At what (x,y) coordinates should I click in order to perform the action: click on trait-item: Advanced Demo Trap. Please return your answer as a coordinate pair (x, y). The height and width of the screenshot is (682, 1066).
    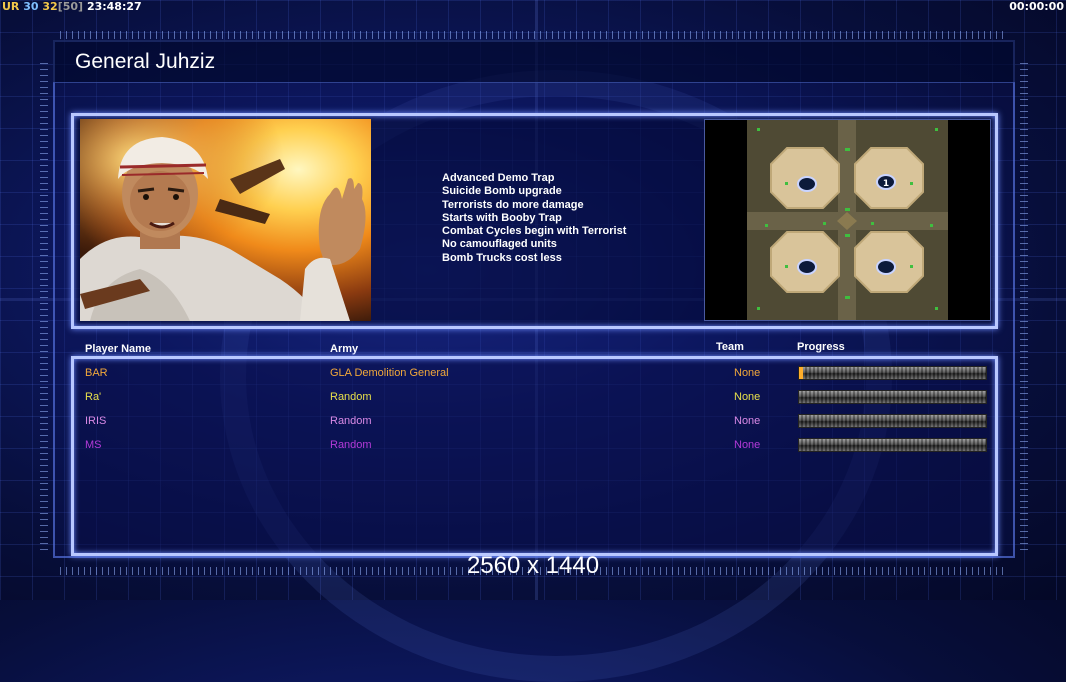
    Looking at the image, I should click on (498, 178).